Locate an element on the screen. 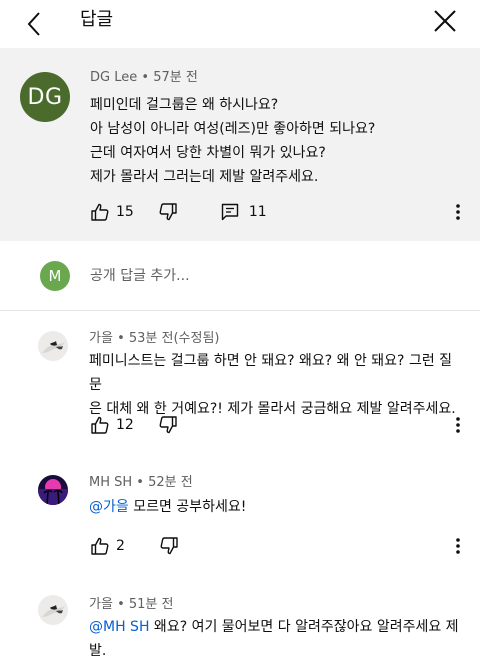 The height and width of the screenshot is (672, 480). comment-line: 페미인데 걸그룹은 왜 하시나요? is located at coordinates (184, 105).